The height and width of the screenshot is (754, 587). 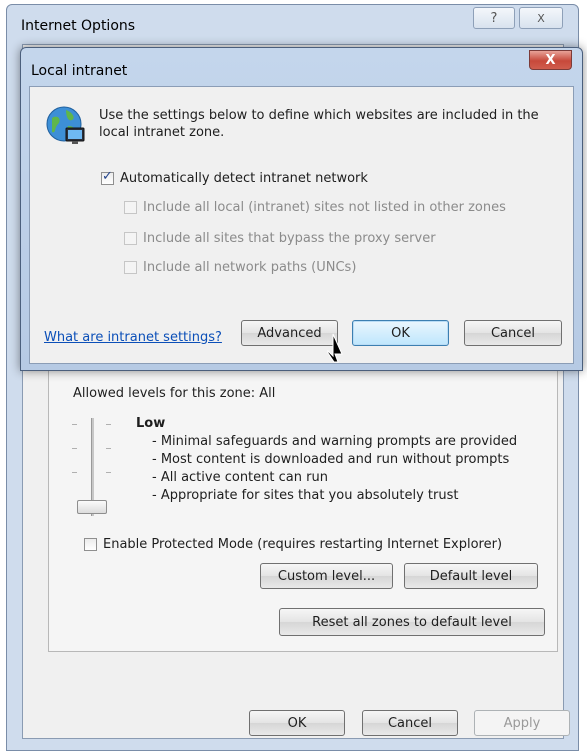 I want to click on help-button: ?, so click(x=494, y=18).